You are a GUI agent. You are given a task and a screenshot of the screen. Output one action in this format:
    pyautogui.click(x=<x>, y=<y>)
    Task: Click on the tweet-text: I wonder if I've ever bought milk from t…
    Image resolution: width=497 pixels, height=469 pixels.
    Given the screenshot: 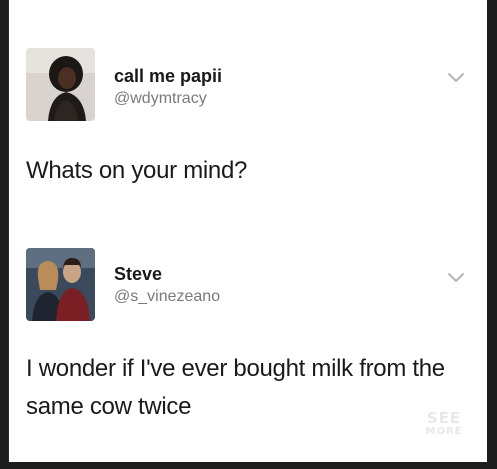 What is the action you would take?
    pyautogui.click(x=235, y=387)
    